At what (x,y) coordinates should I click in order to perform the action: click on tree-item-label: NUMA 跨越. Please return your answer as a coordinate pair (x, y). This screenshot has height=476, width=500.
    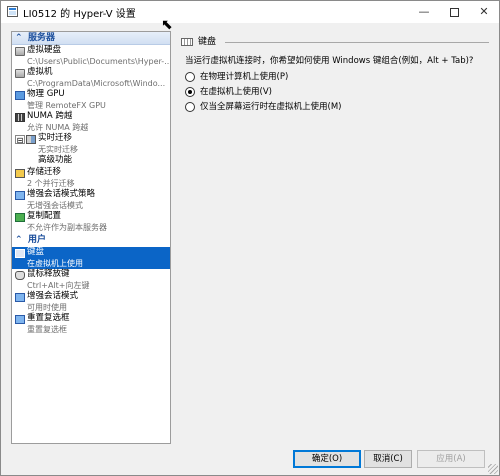
    Looking at the image, I should click on (50, 116).